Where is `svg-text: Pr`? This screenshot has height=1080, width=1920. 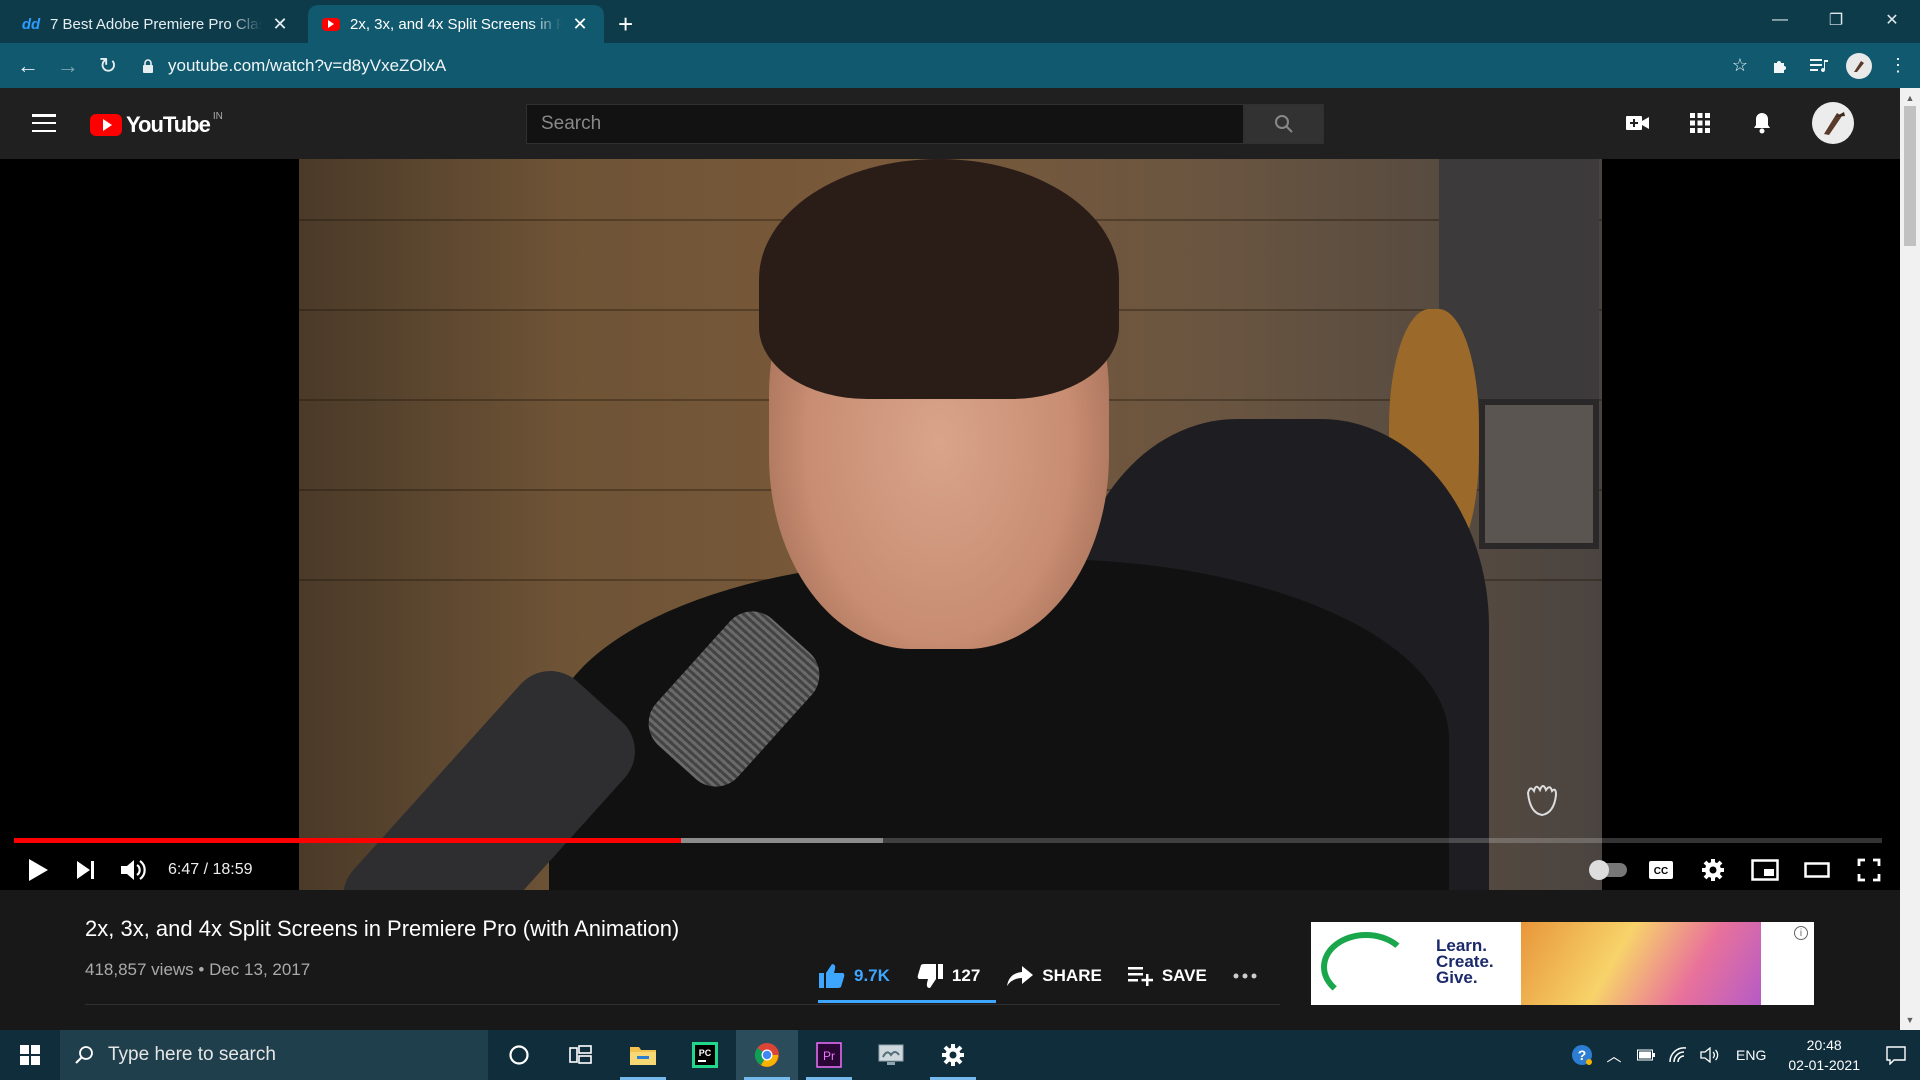
svg-text: Pr is located at coordinates (829, 1056).